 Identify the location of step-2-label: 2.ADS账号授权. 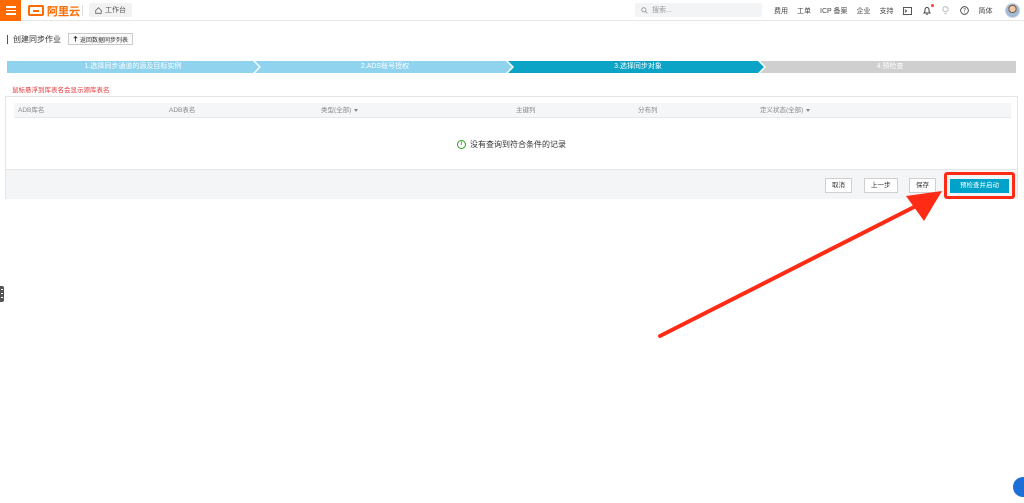
(385, 66).